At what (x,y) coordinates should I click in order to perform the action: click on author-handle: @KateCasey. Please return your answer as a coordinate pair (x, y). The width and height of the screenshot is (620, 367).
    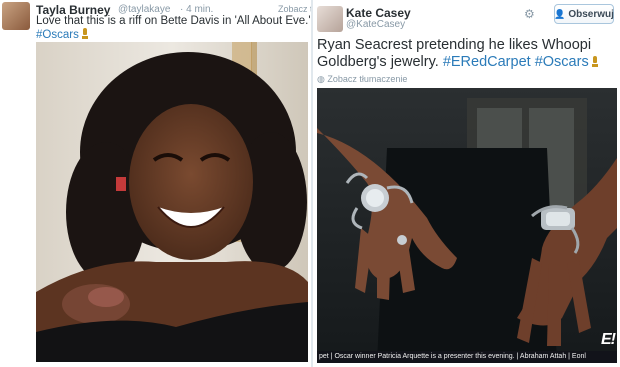
    Looking at the image, I should click on (375, 24).